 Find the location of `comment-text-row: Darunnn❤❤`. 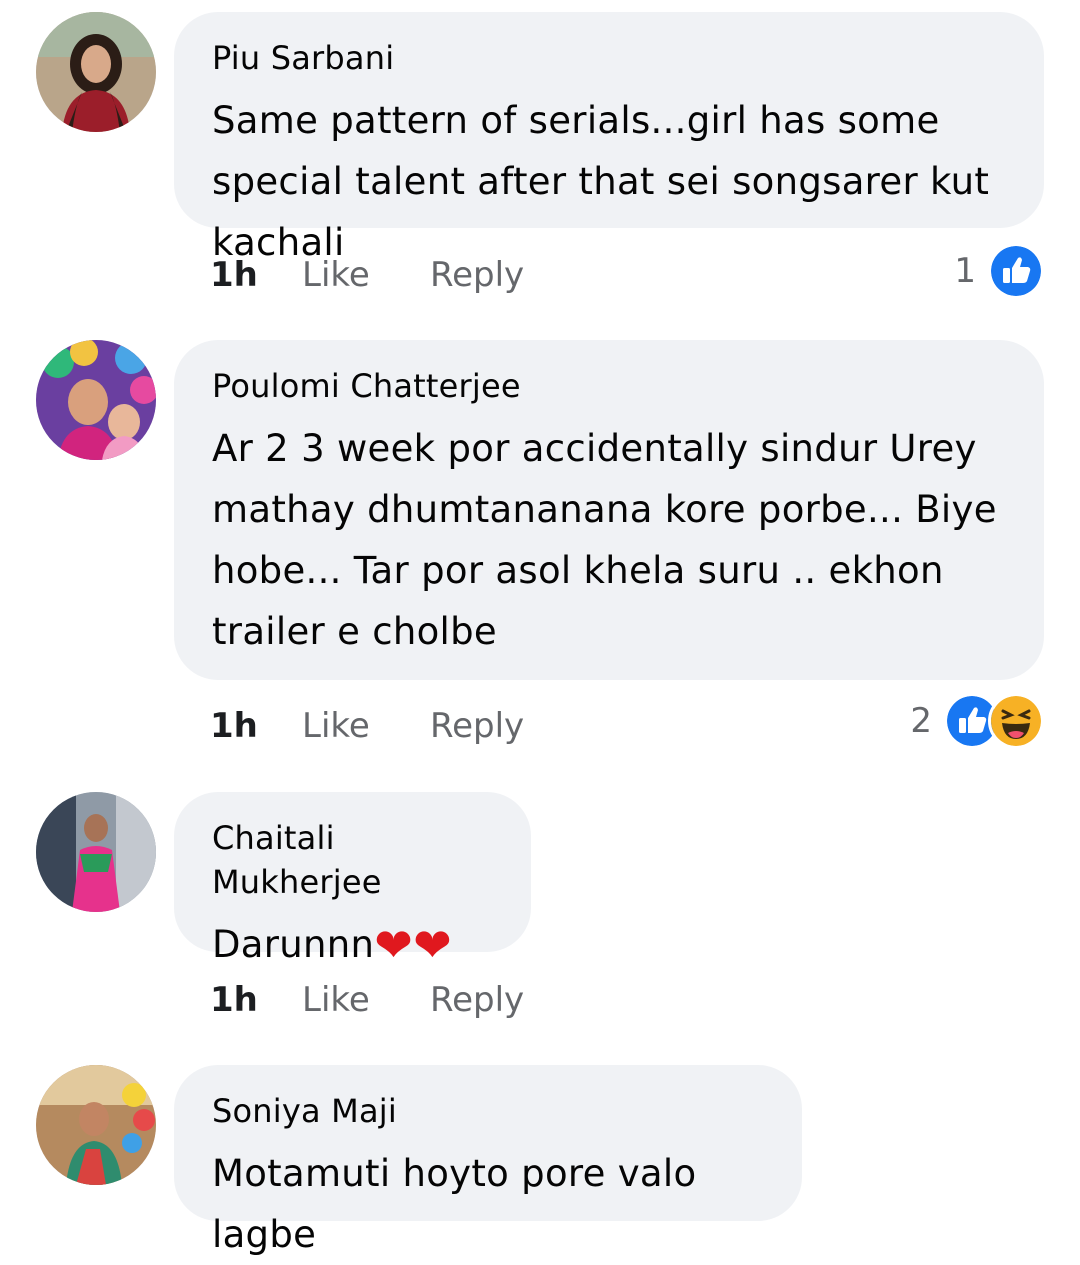

comment-text-row: Darunnn❤❤ is located at coordinates (353, 944).